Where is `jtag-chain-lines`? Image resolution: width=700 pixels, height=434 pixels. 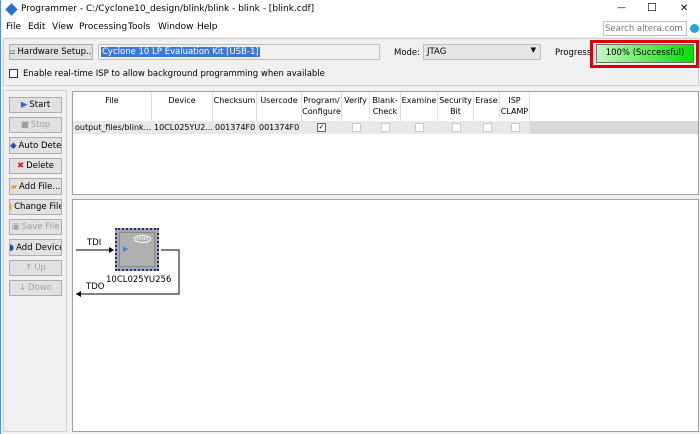
jtag-chain-lines is located at coordinates (128, 272).